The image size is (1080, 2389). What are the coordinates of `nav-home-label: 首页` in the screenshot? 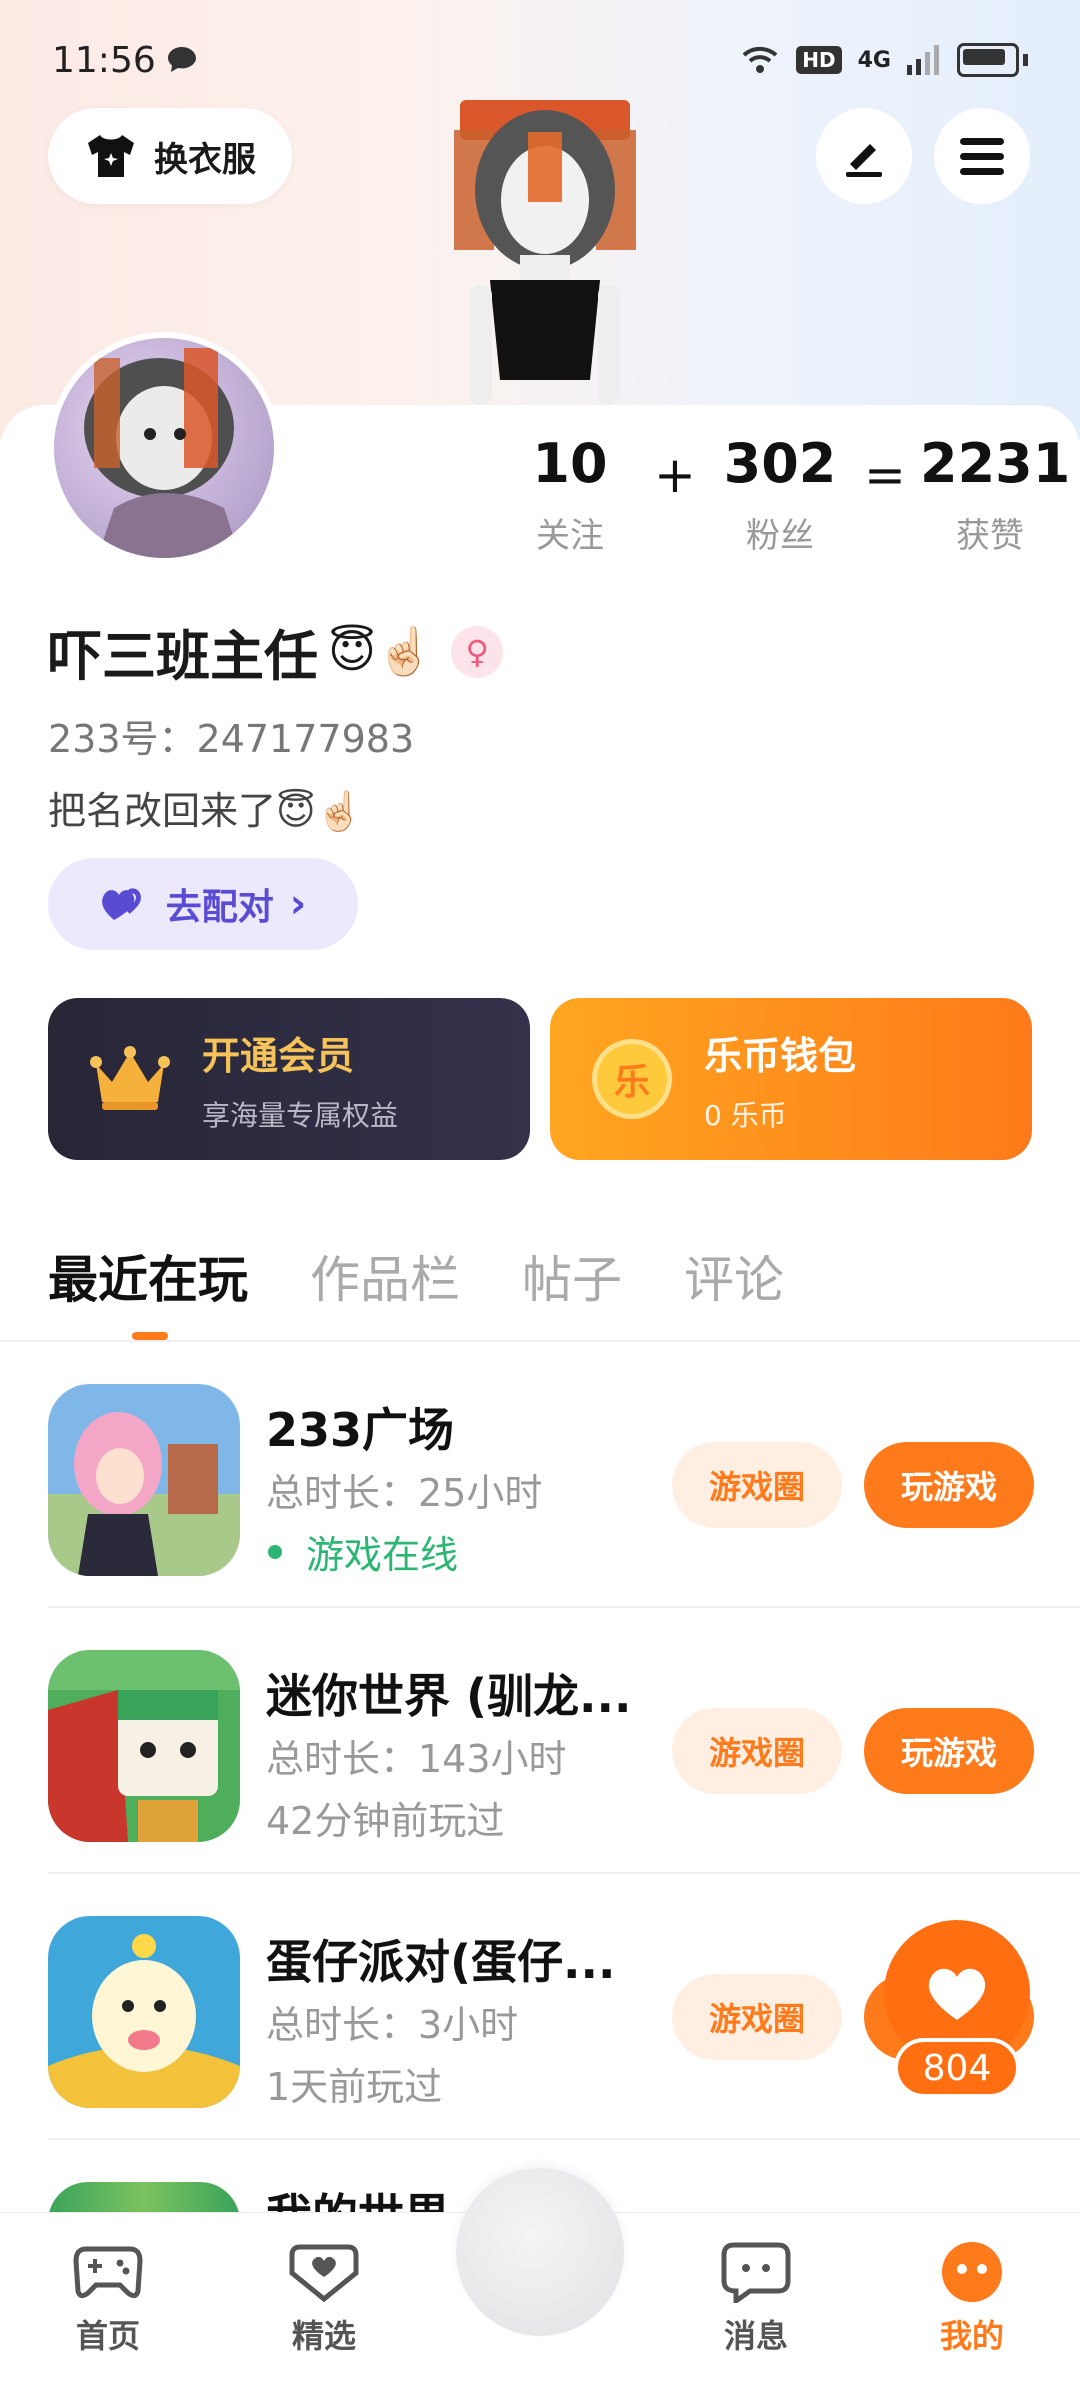 It's located at (107, 2336).